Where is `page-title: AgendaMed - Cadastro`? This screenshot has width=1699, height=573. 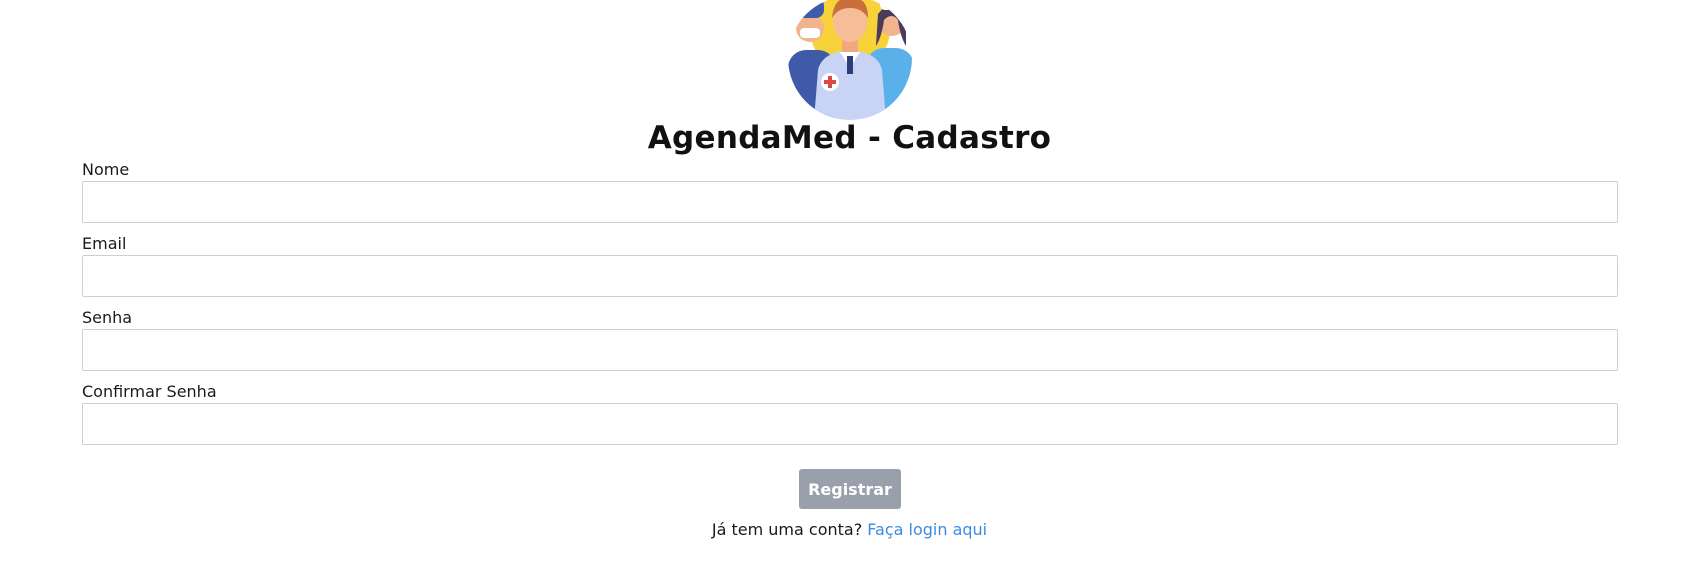 page-title: AgendaMed - Cadastro is located at coordinates (849, 138).